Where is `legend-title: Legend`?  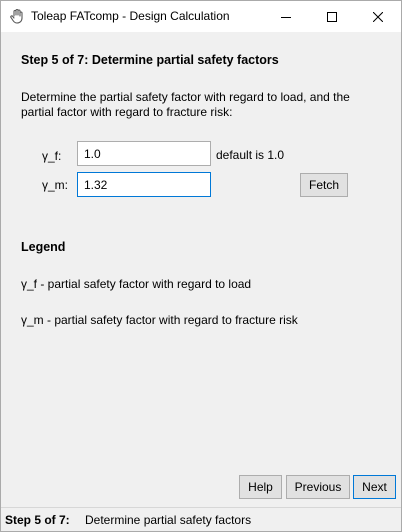 legend-title: Legend is located at coordinates (43, 247).